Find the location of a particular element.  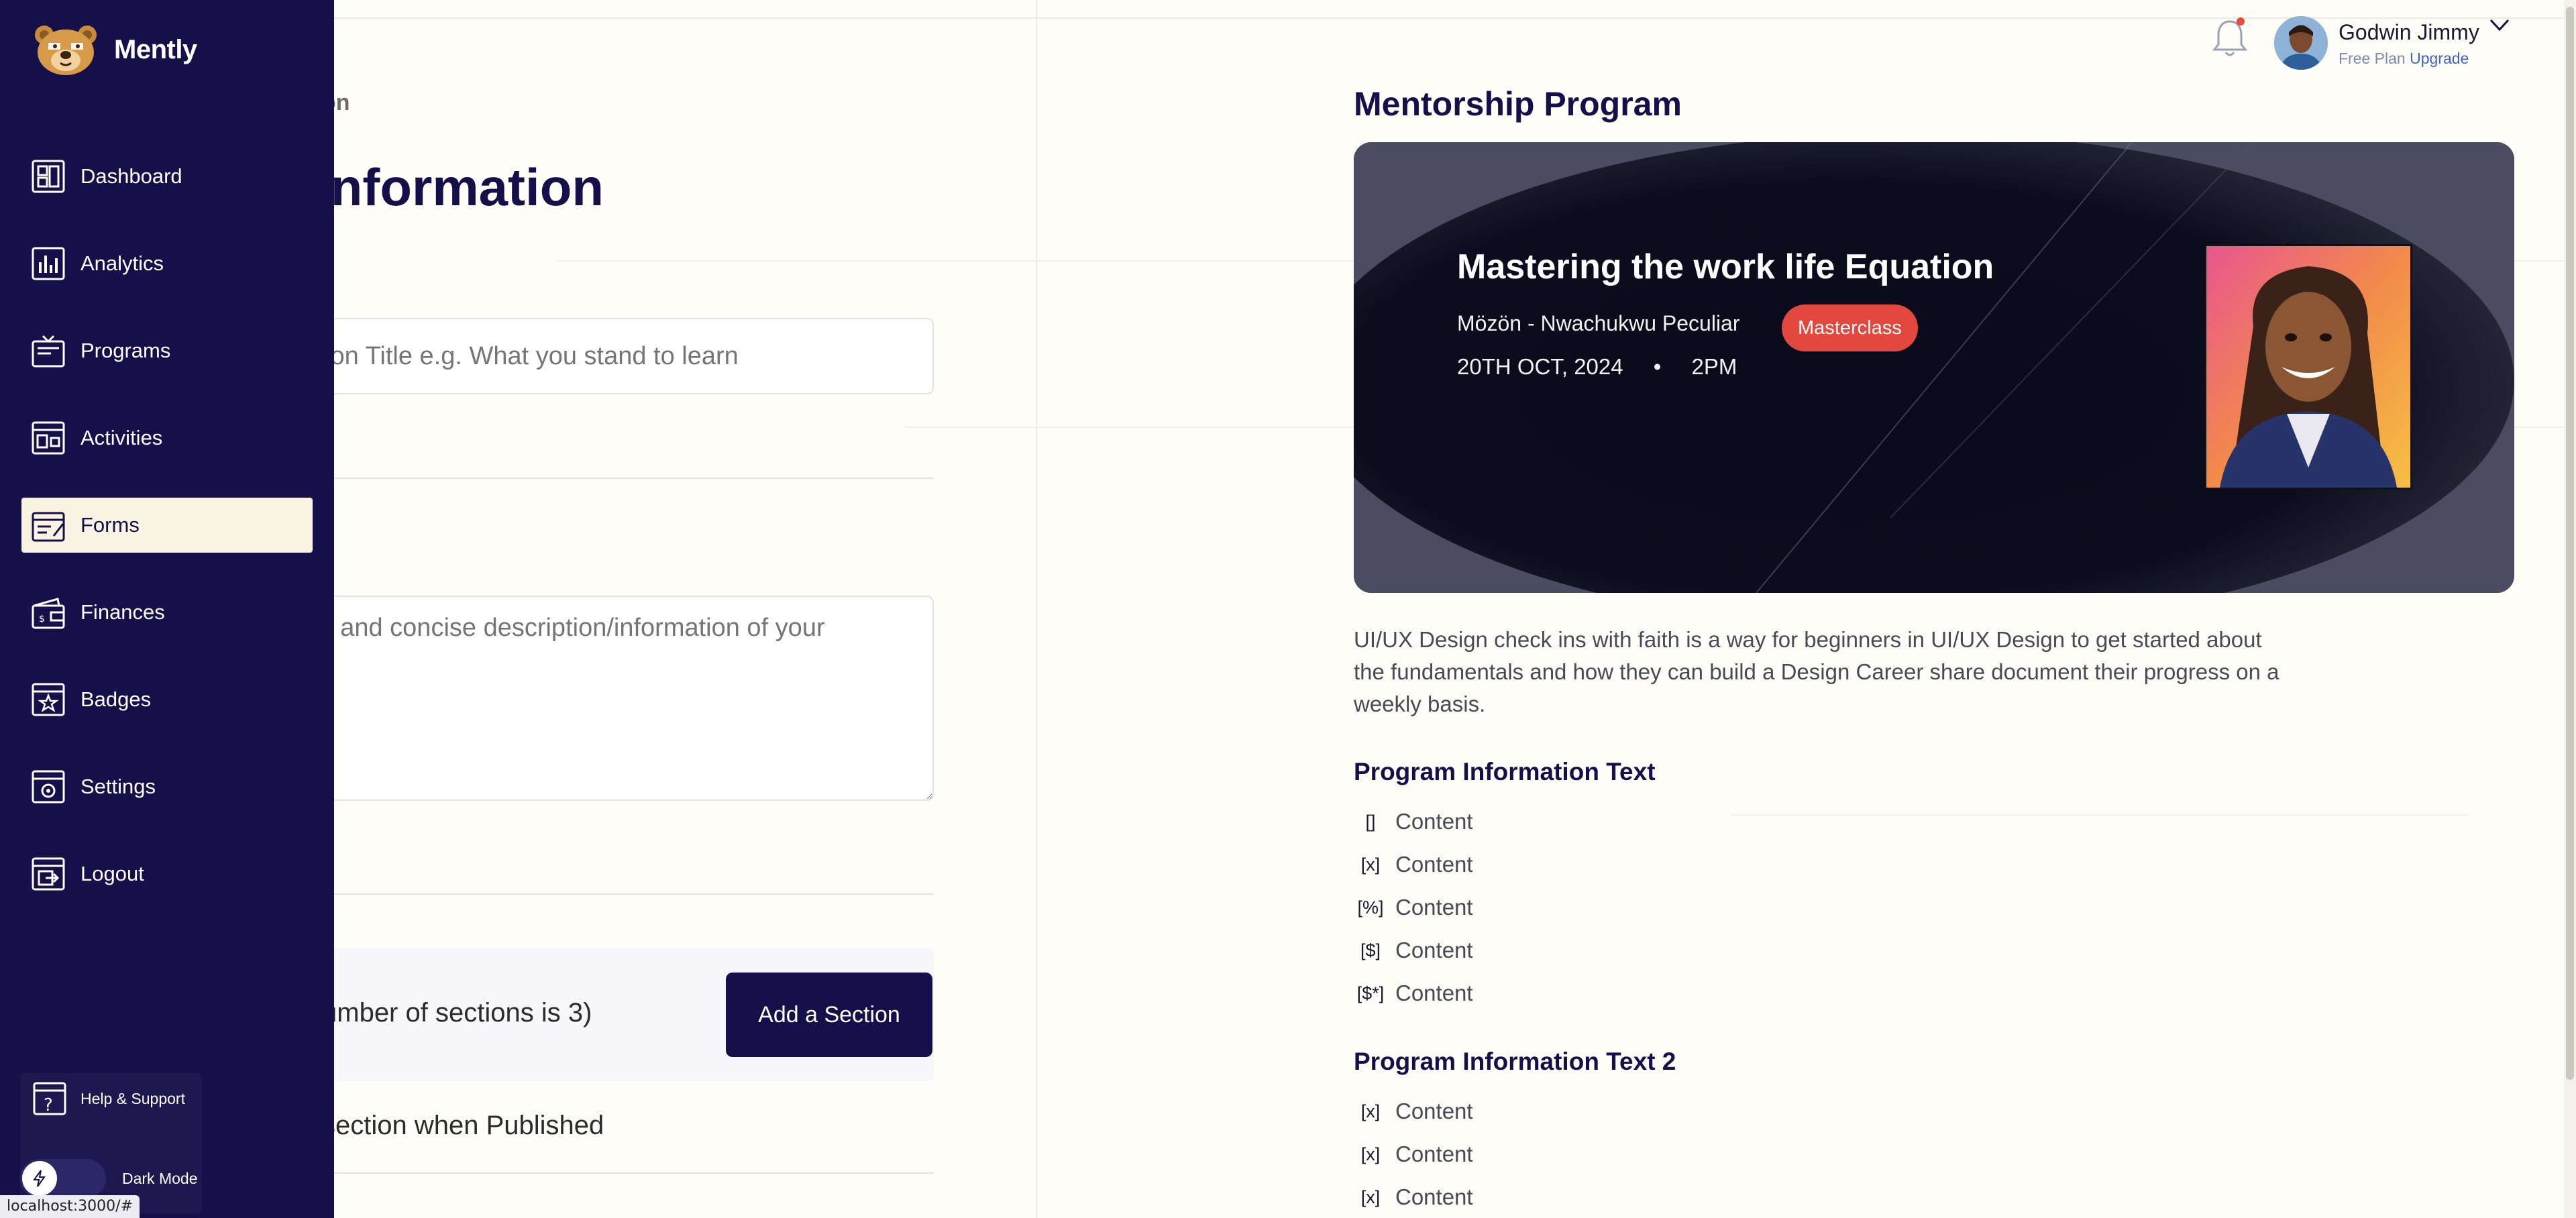

scrollbar is located at coordinates (2570, 609).